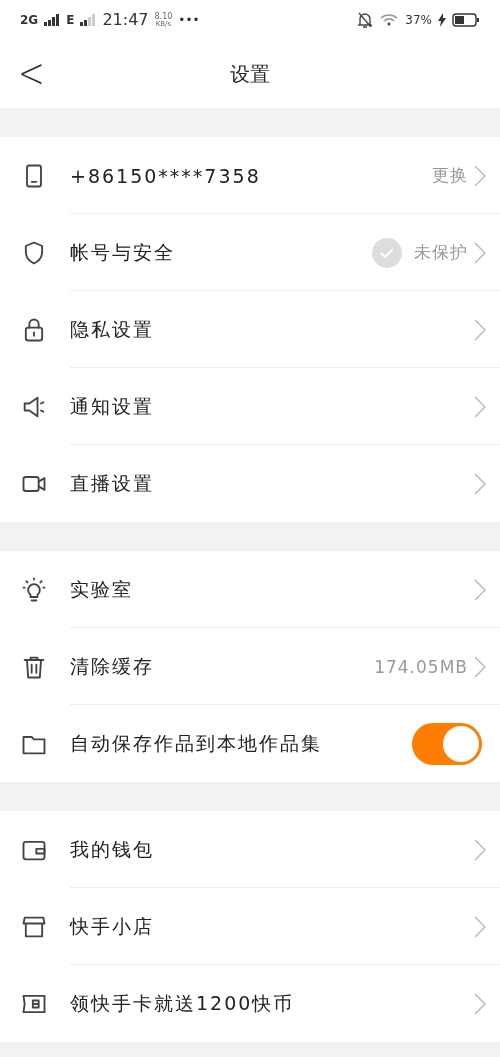 Image resolution: width=500 pixels, height=1057 pixels. I want to click on battery-icon, so click(466, 20).